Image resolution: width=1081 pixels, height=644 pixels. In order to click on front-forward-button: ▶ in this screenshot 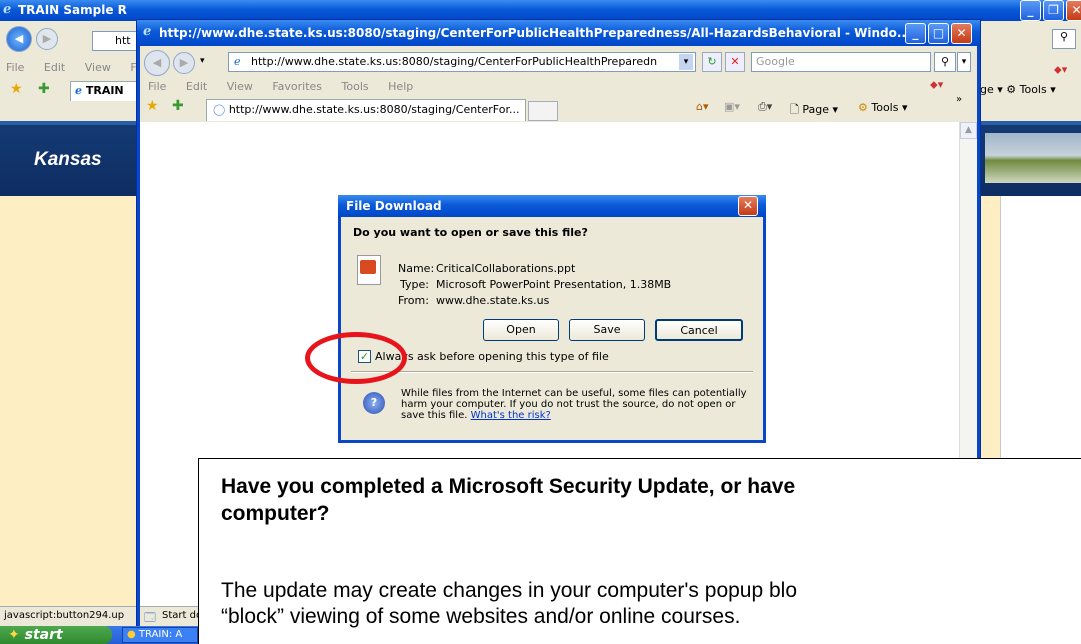, I will do `click(184, 63)`.